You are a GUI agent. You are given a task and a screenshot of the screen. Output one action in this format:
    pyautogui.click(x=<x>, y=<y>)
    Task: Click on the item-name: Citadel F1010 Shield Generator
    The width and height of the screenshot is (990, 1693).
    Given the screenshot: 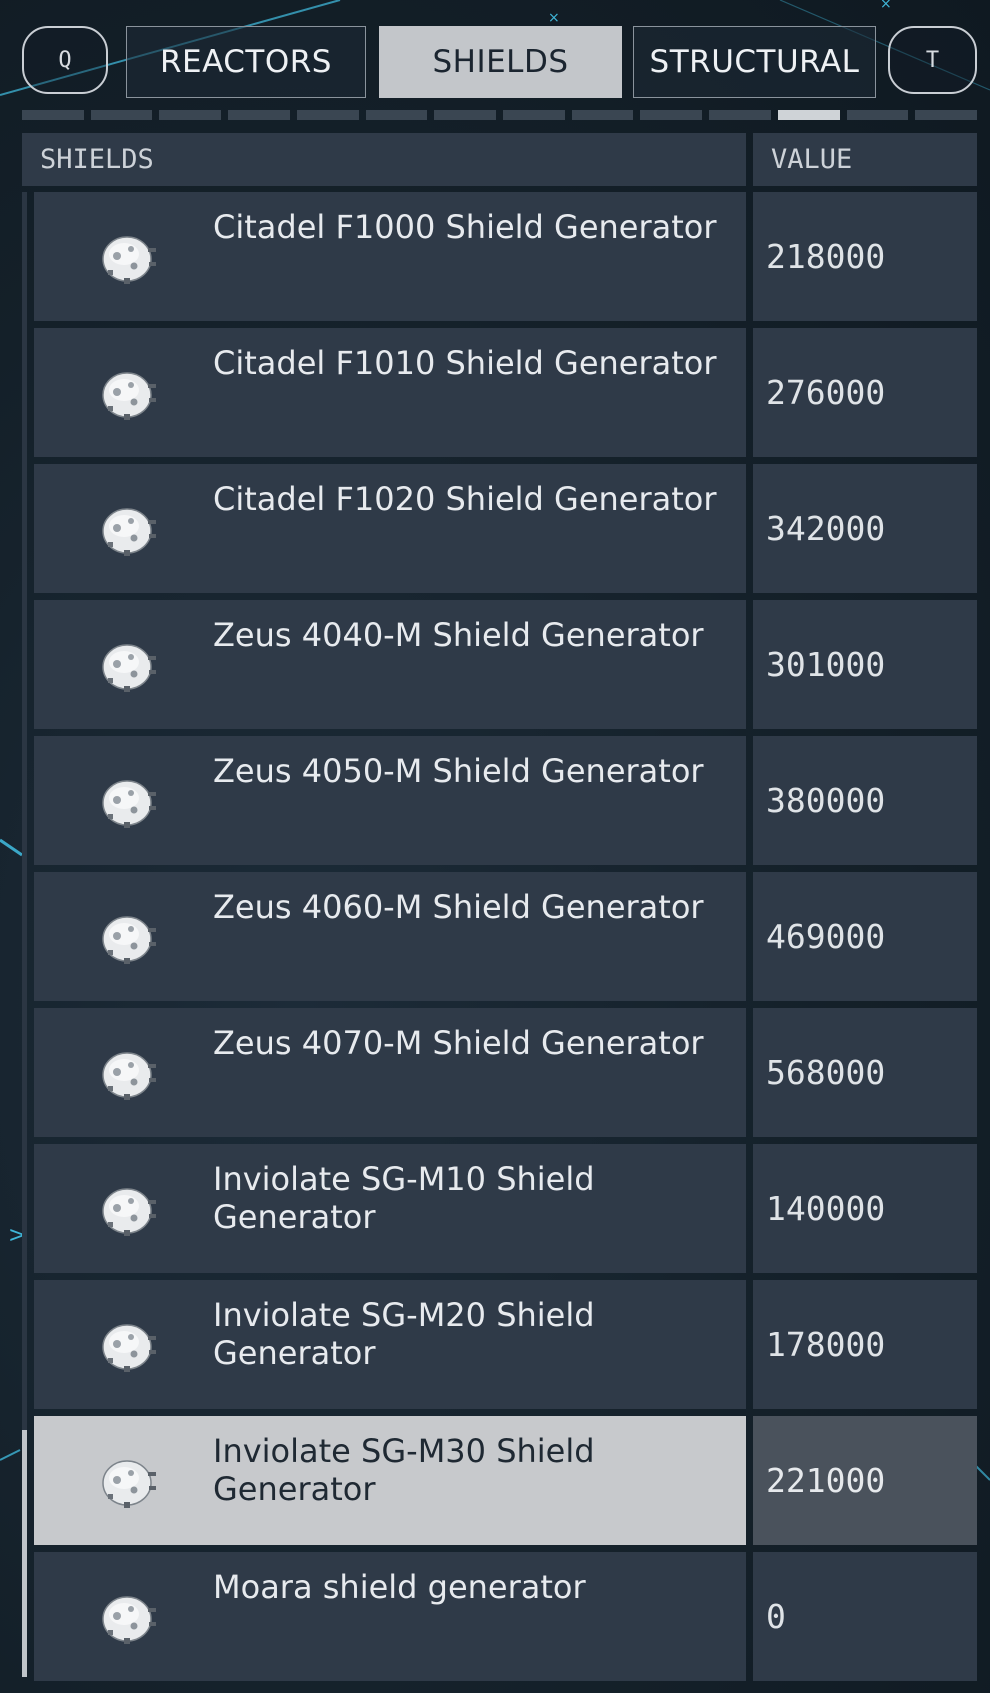 What is the action you would take?
    pyautogui.click(x=465, y=363)
    